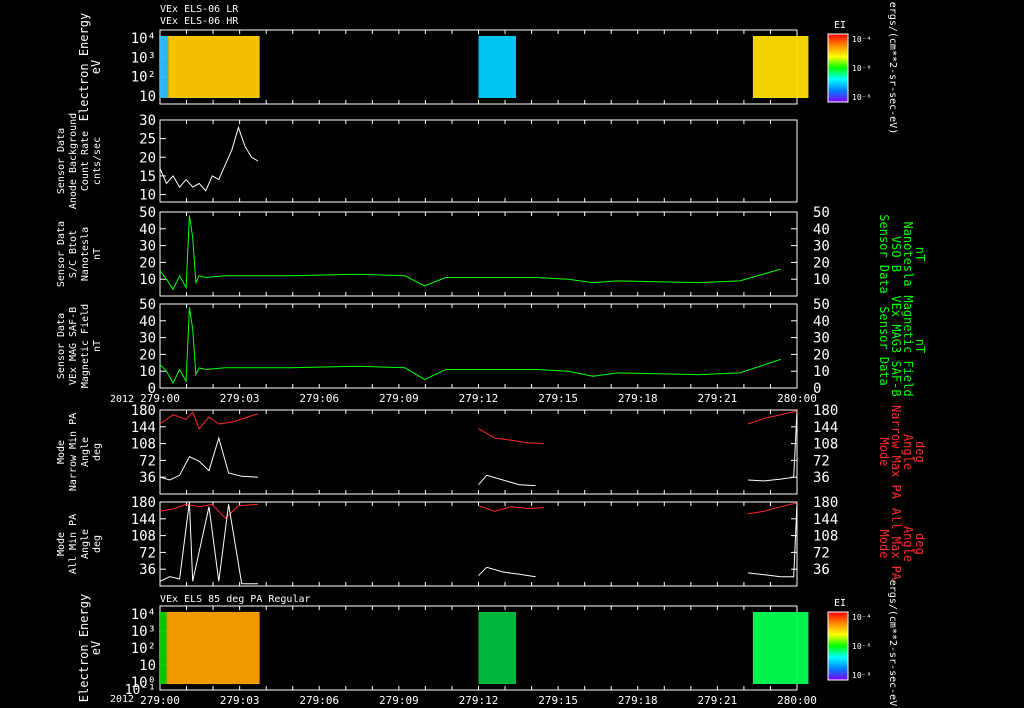 Image resolution: width=1024 pixels, height=708 pixels. I want to click on colorbar-unit-text: ergs/(cm**2-sr-sec-eV), so click(892, 68).